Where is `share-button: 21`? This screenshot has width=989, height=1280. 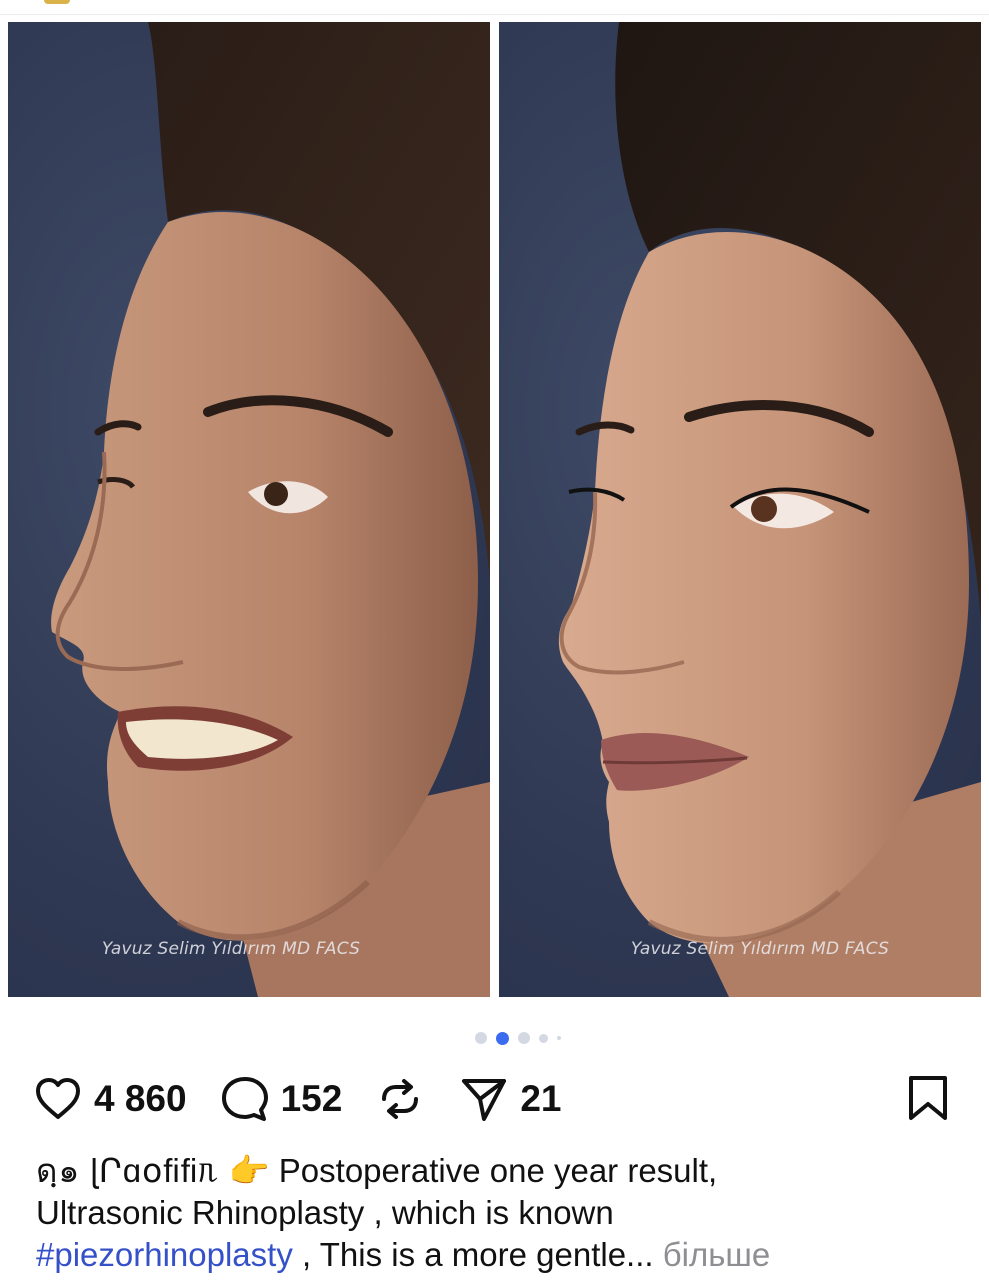 share-button: 21 is located at coordinates (509, 1099).